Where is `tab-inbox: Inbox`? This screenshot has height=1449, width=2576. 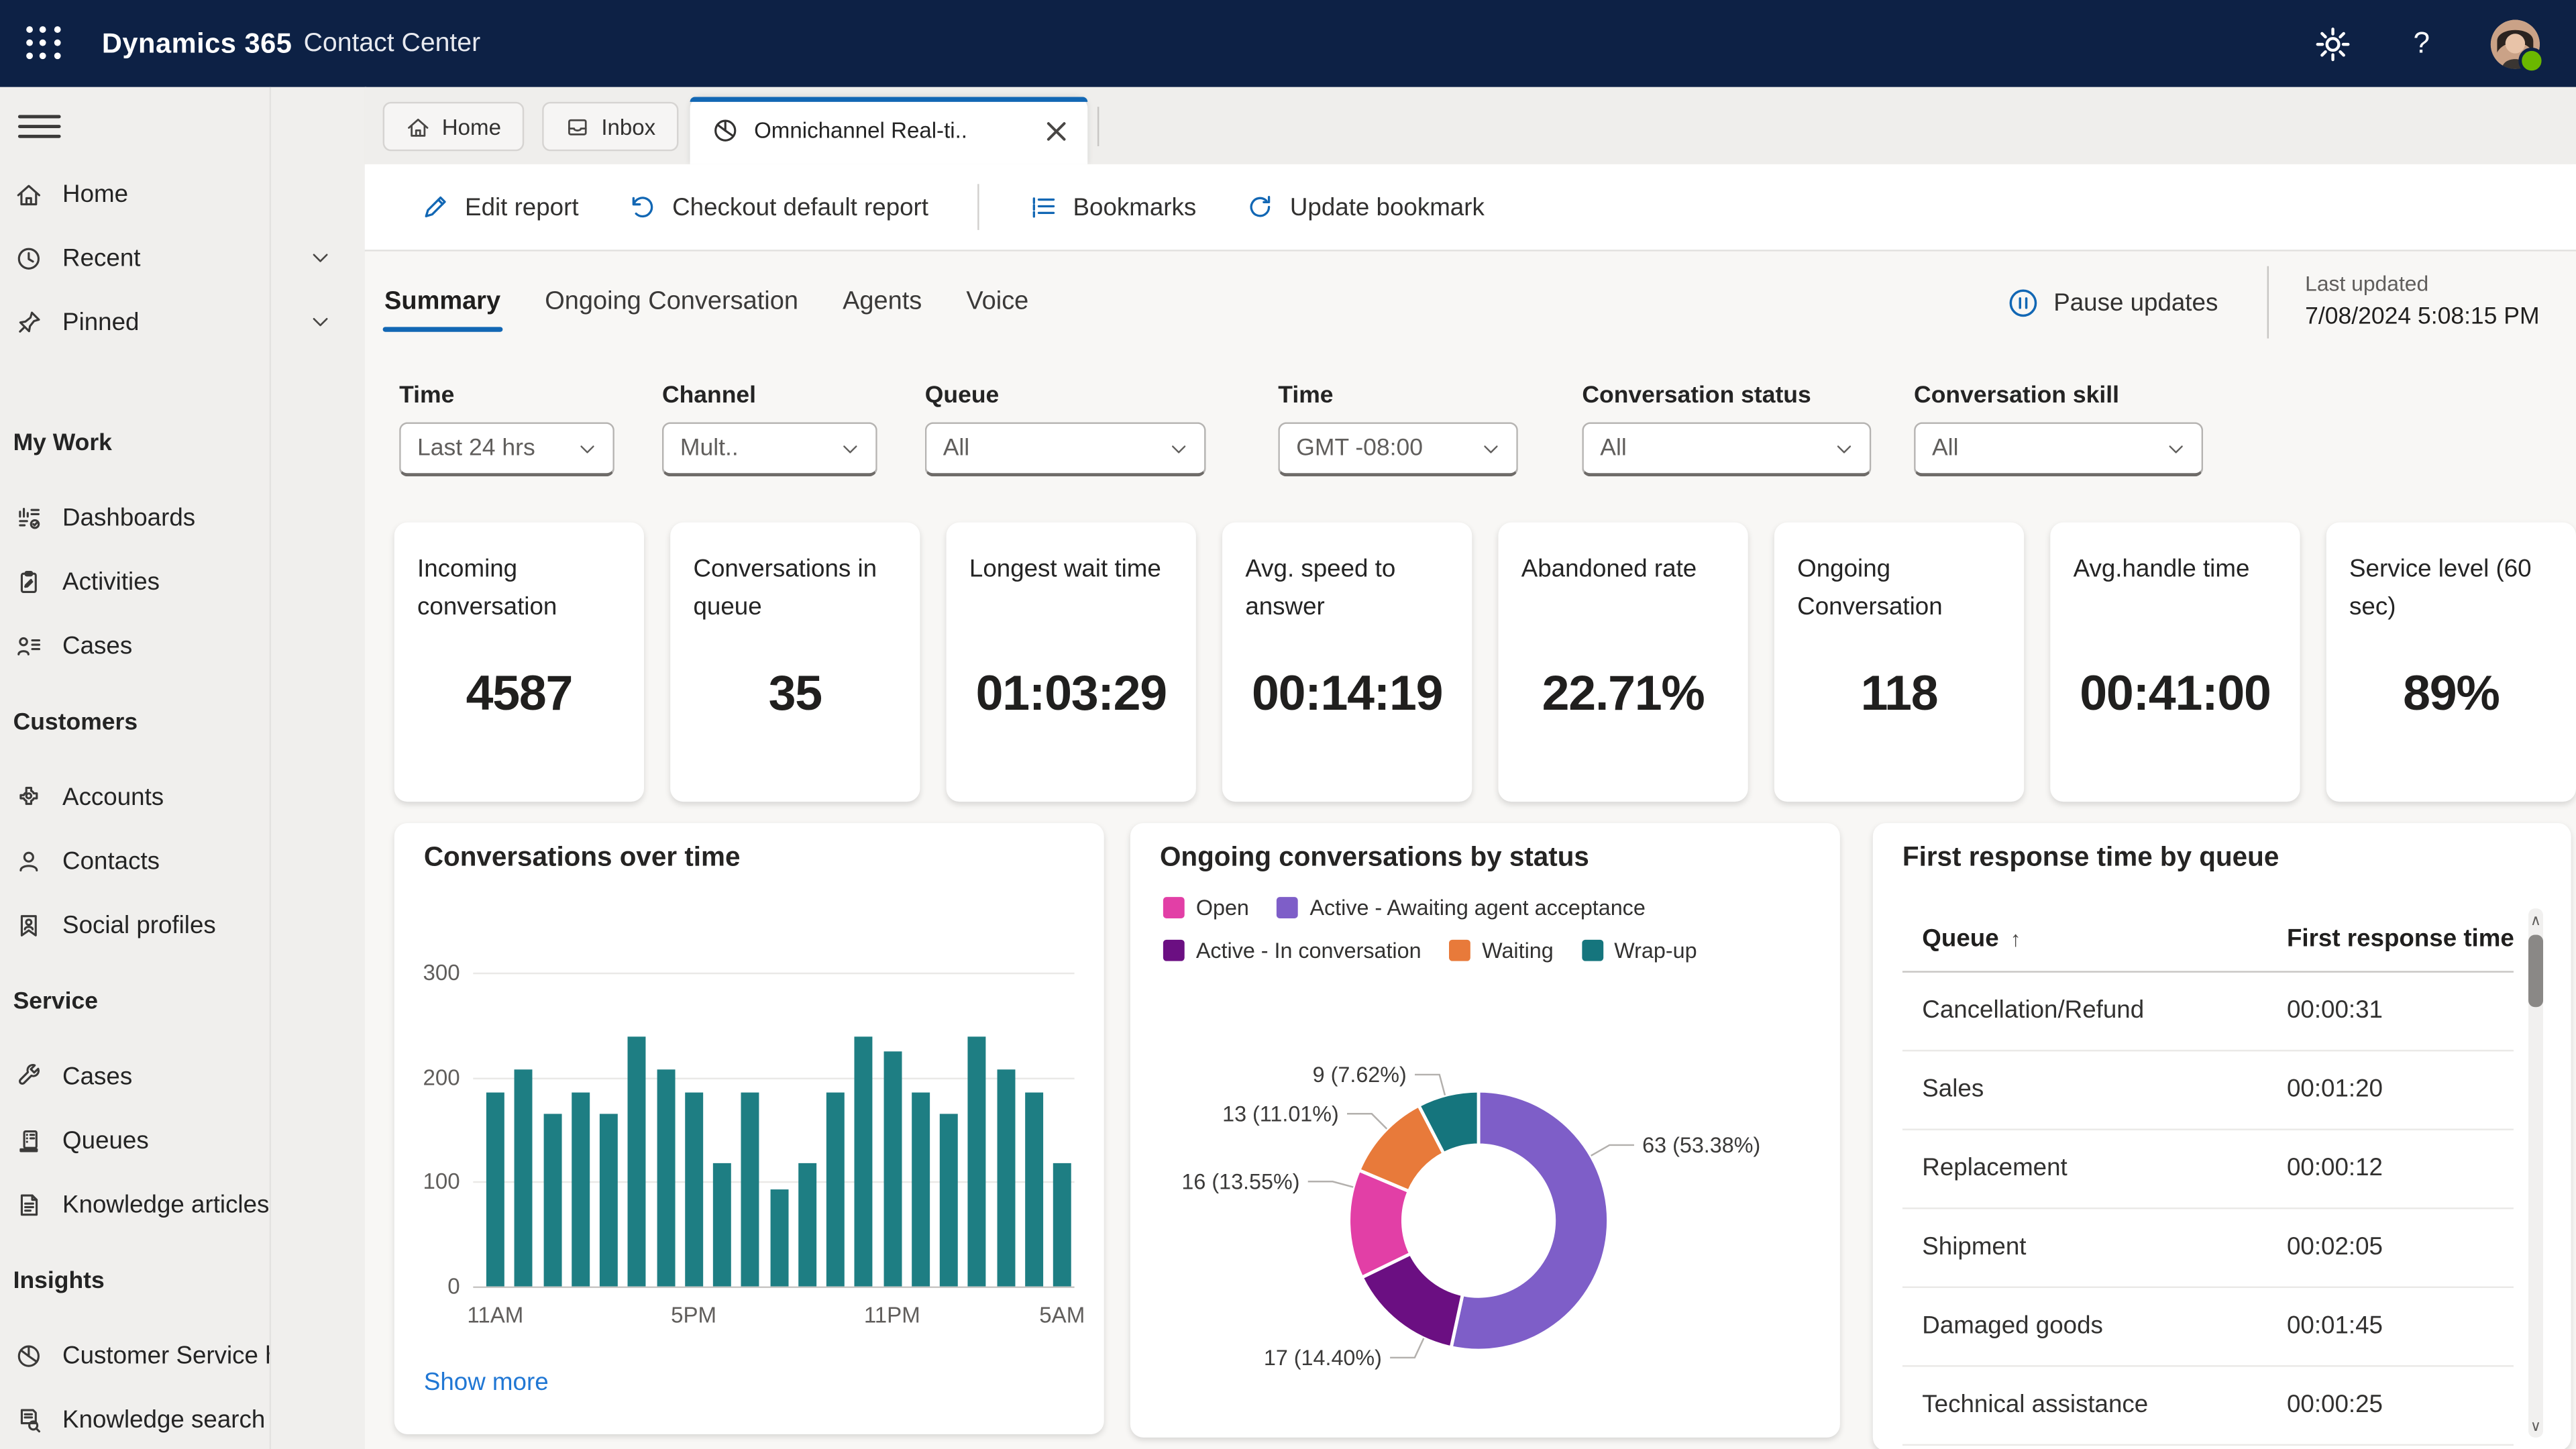
tab-inbox: Inbox is located at coordinates (610, 126).